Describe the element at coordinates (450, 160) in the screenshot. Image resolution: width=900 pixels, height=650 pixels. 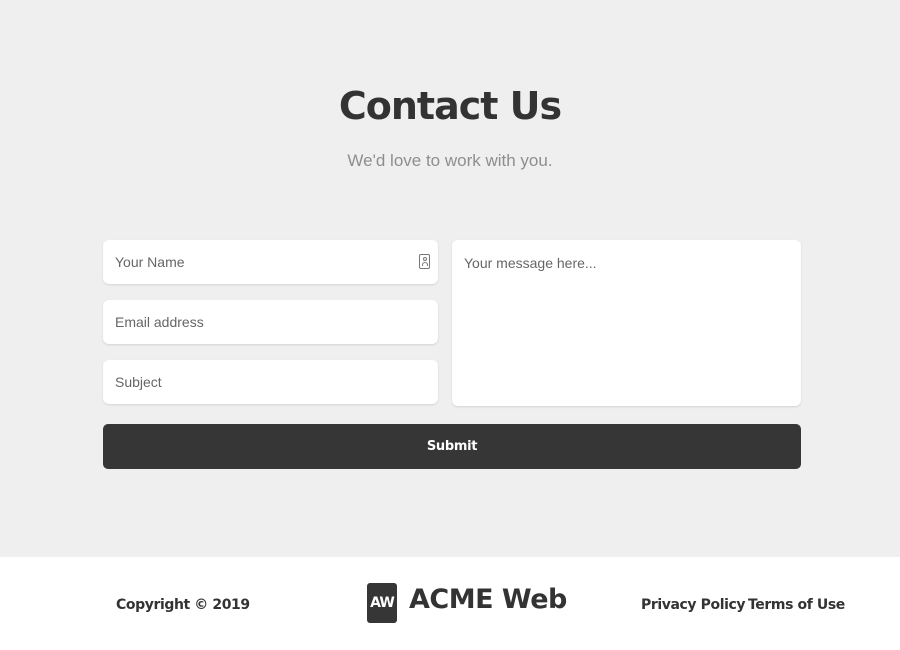
I see `page-subtitle: We'd love to work with you.` at that location.